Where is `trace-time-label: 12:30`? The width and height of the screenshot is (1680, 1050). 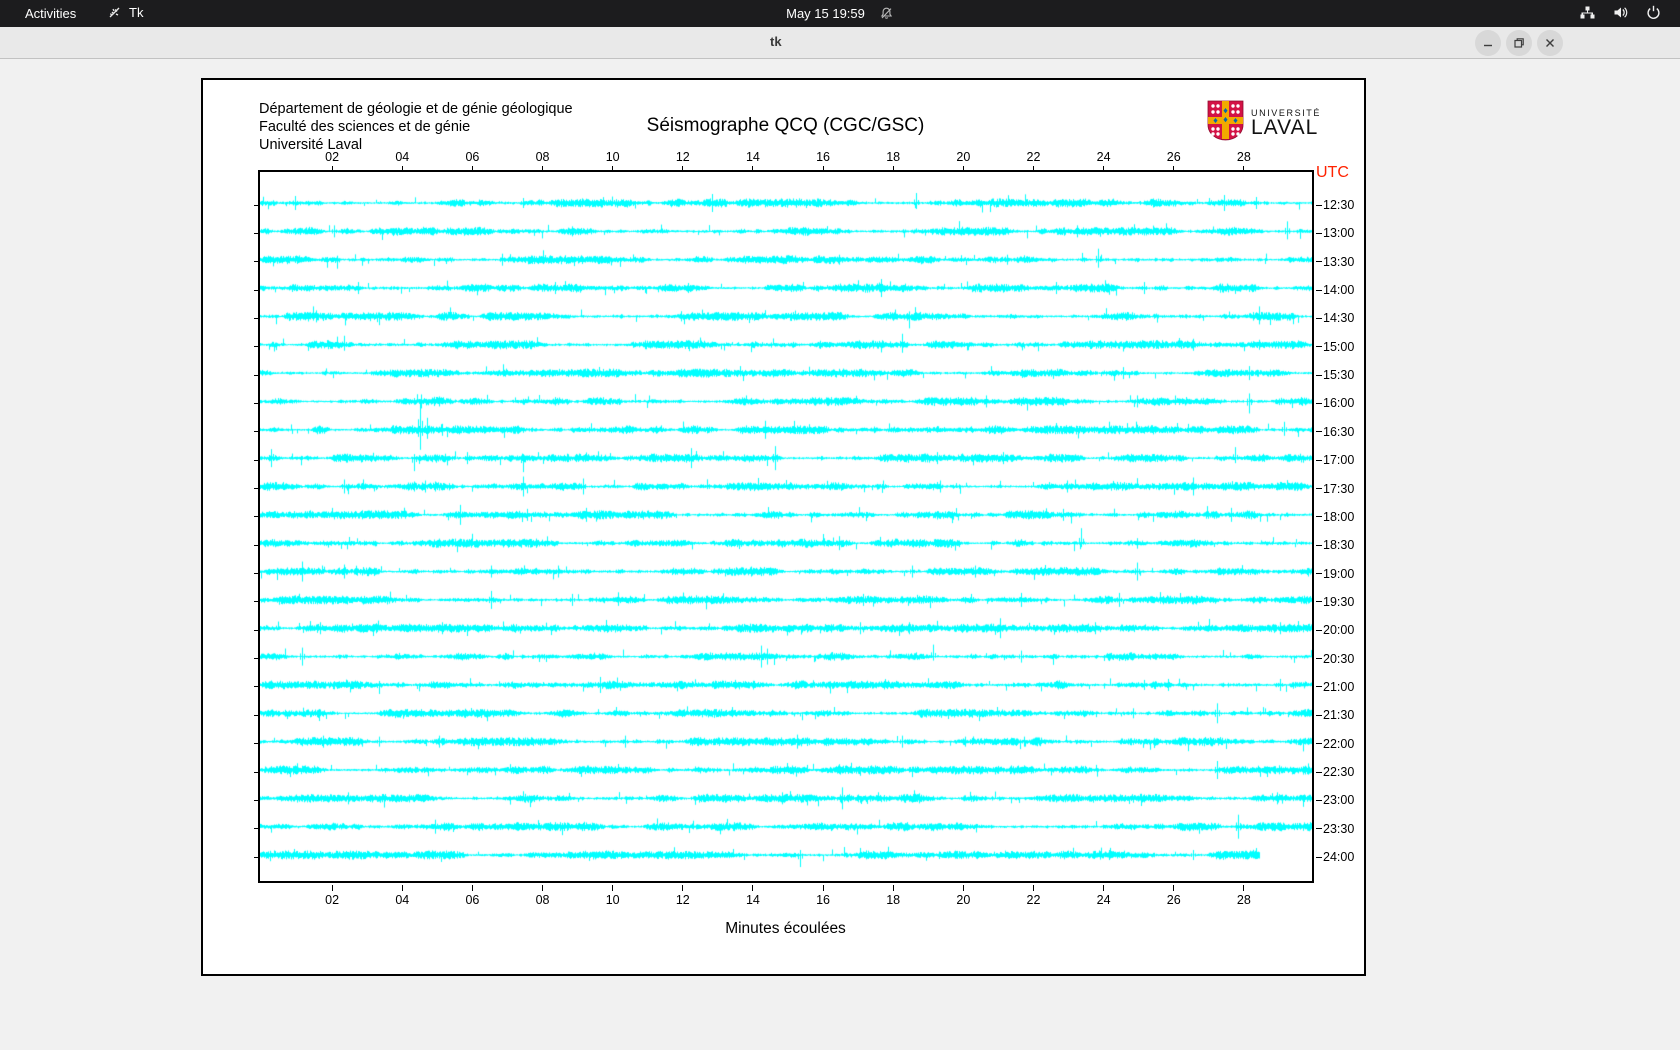 trace-time-label: 12:30 is located at coordinates (1339, 205).